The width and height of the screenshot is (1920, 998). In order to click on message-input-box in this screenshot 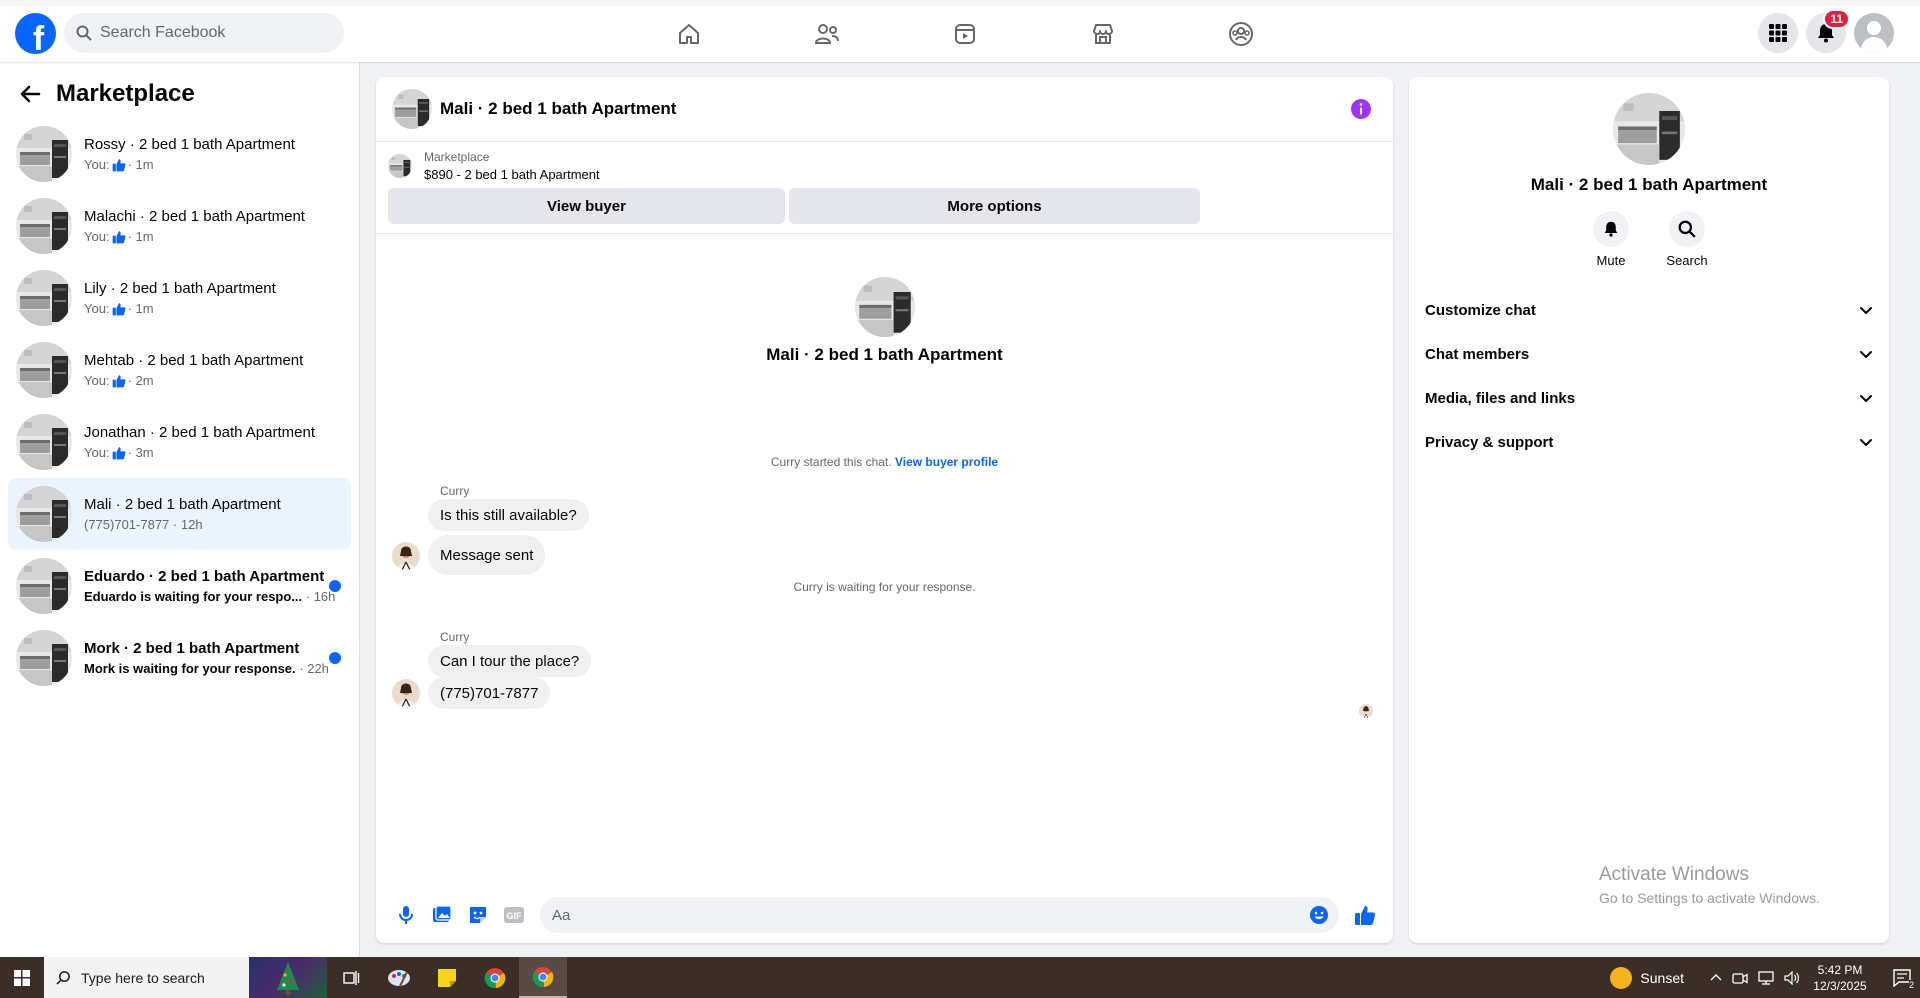, I will do `click(939, 915)`.